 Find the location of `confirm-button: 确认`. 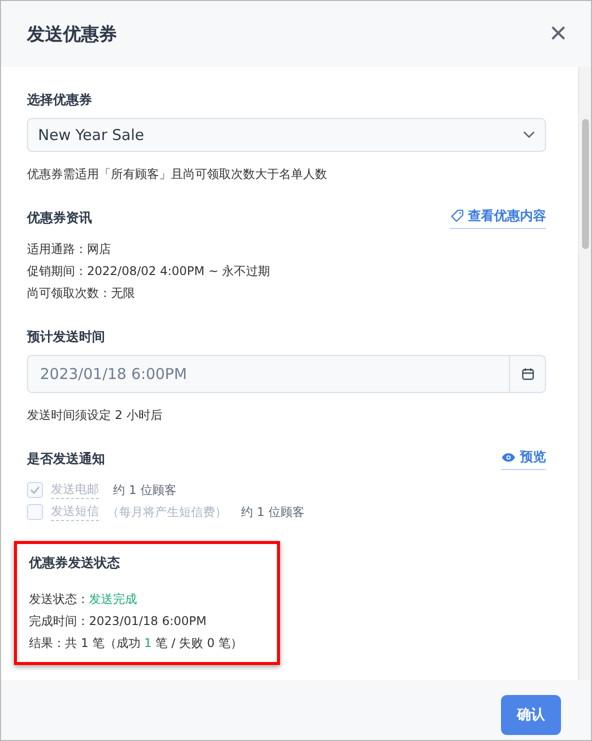

confirm-button: 确认 is located at coordinates (531, 715).